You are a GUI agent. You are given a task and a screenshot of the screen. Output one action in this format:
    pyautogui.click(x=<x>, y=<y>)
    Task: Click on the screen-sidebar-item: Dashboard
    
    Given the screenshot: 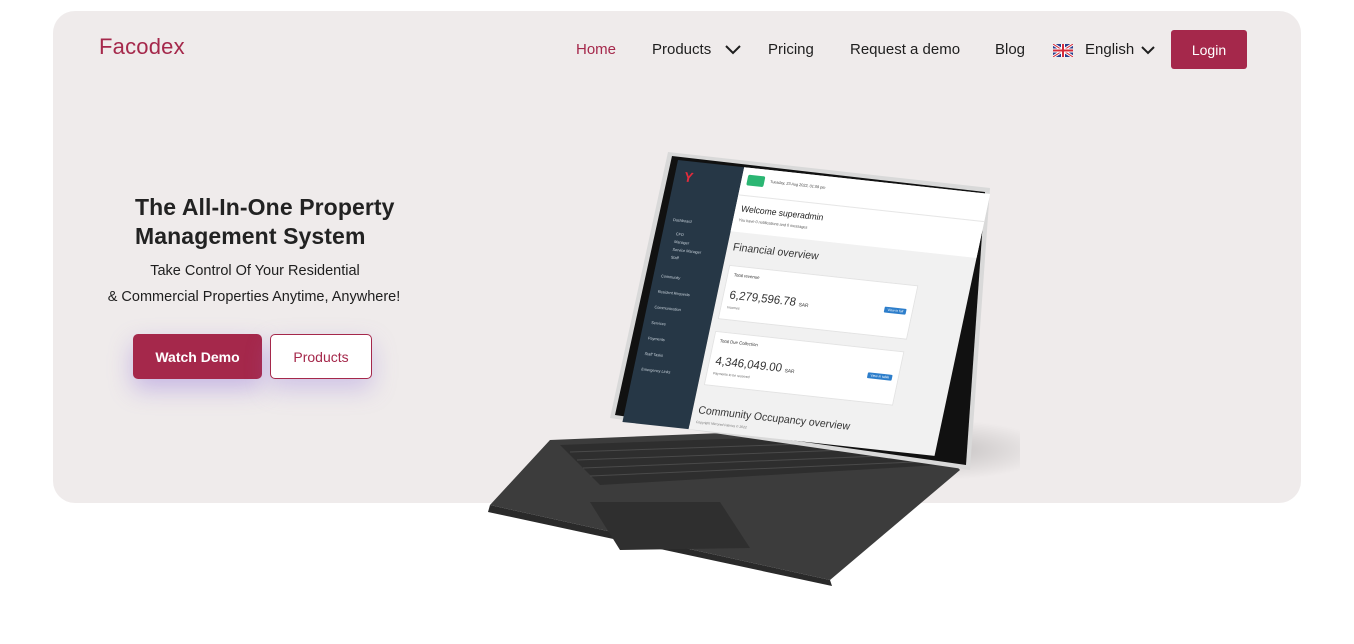 What is the action you would take?
    pyautogui.click(x=682, y=220)
    